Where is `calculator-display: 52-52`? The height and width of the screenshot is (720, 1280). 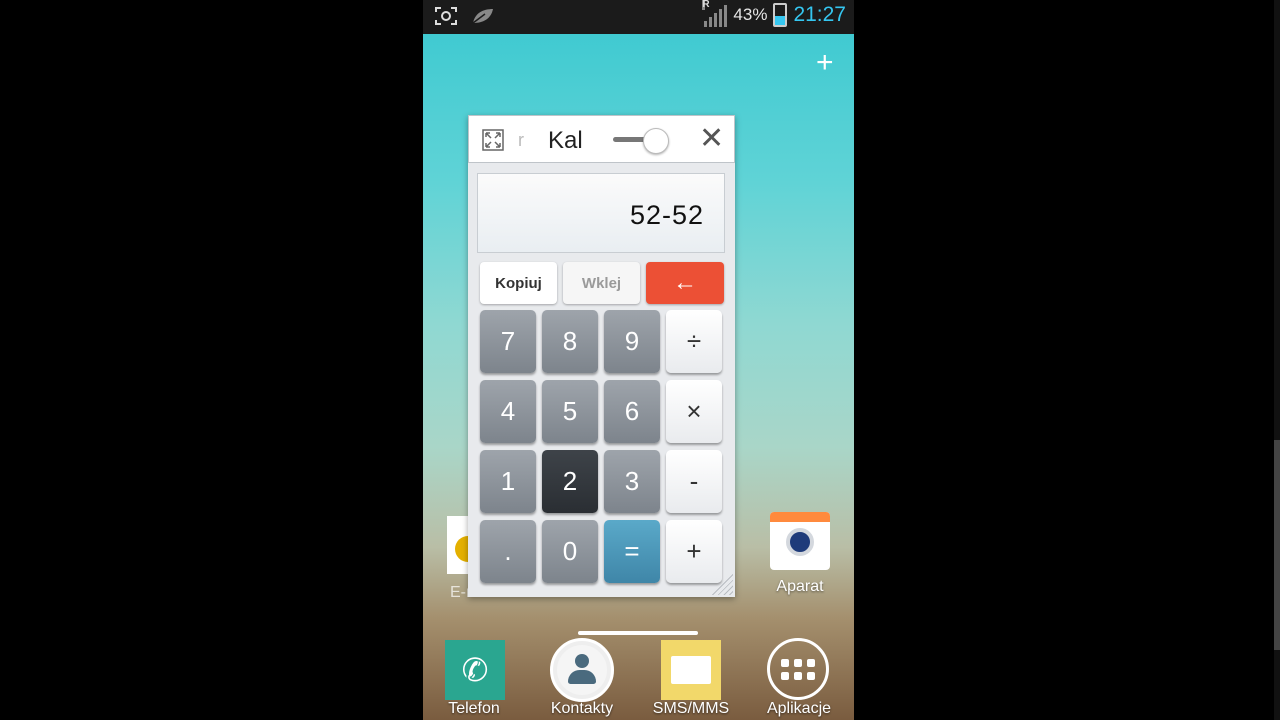
calculator-display: 52-52 is located at coordinates (601, 213).